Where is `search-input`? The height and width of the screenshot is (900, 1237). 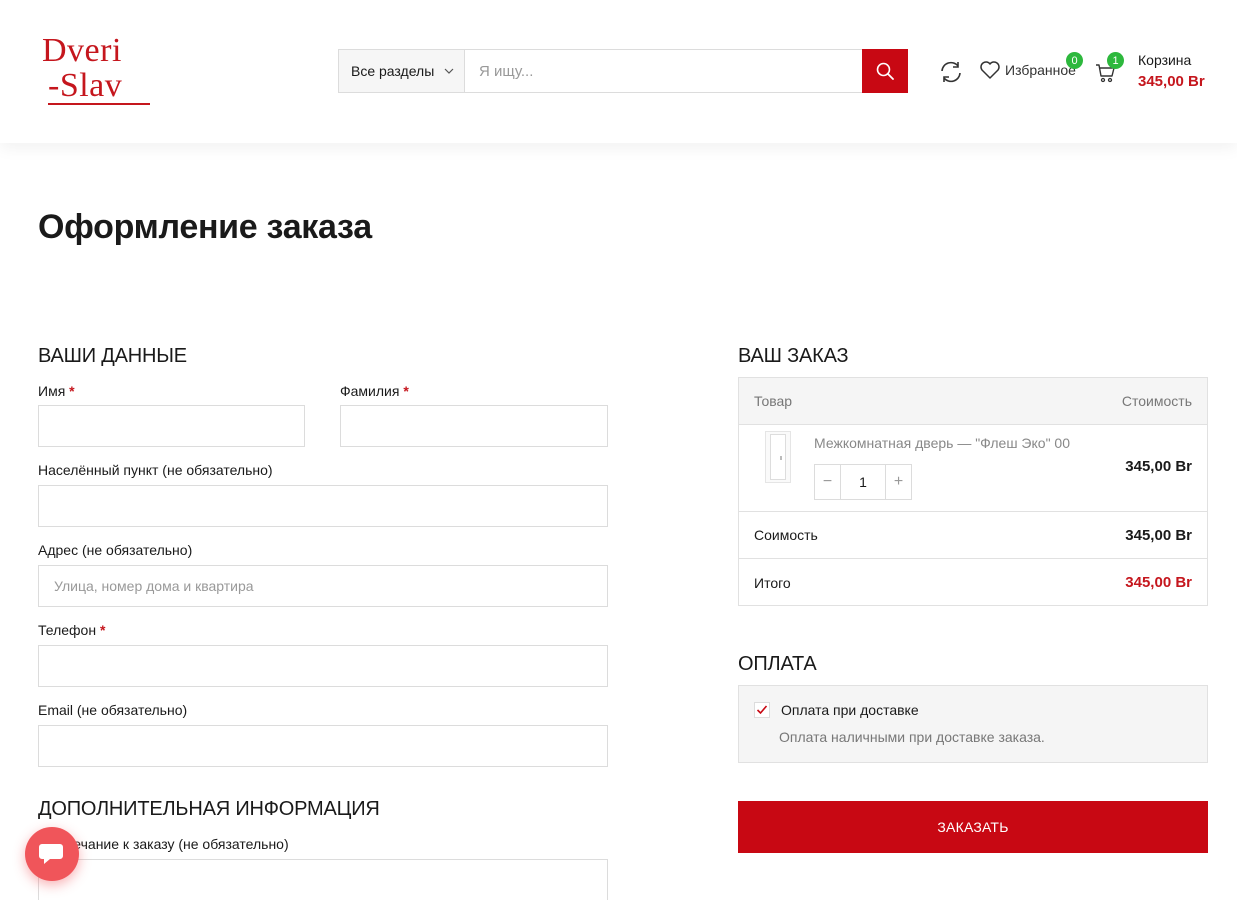
search-input is located at coordinates (663, 71).